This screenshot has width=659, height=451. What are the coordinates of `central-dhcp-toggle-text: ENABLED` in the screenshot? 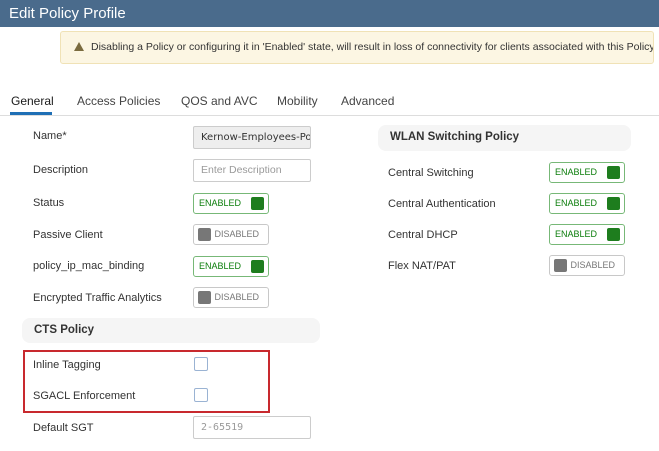 It's located at (576, 234).